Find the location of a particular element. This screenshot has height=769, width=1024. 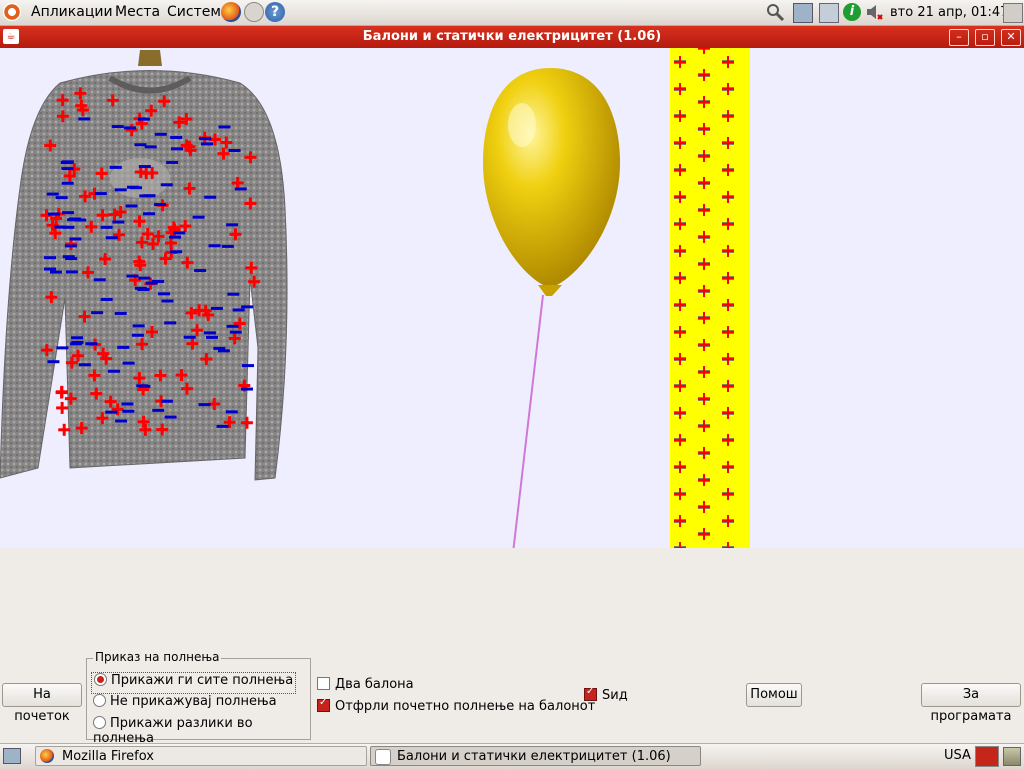

java-tray-icon is located at coordinates (987, 756).